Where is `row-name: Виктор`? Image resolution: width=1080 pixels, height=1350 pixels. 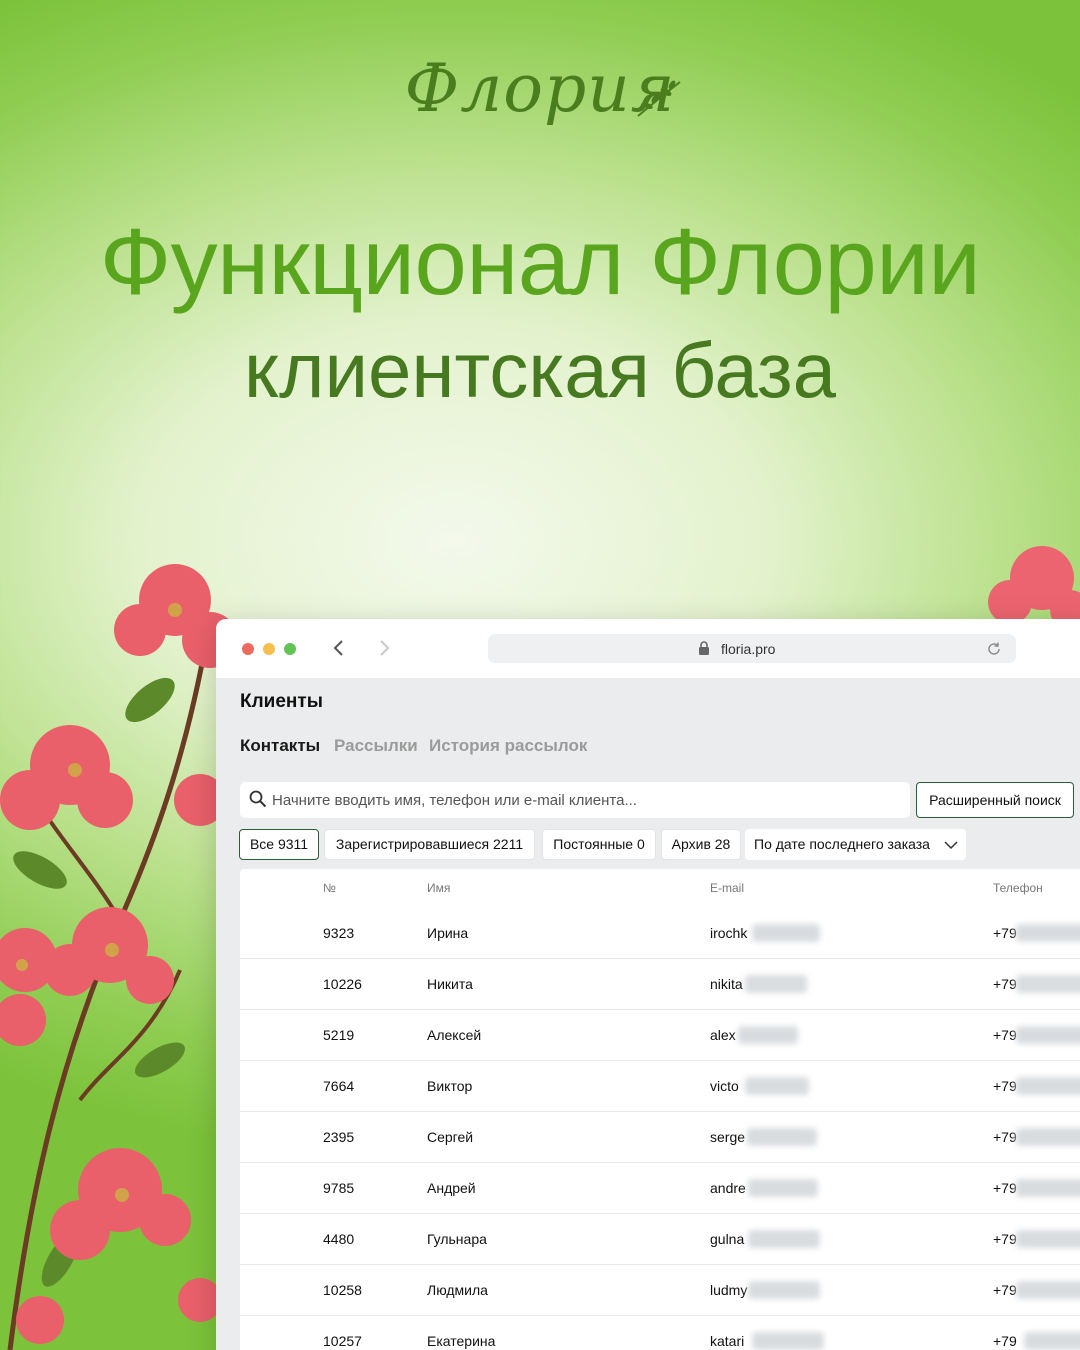 row-name: Виктор is located at coordinates (450, 1086).